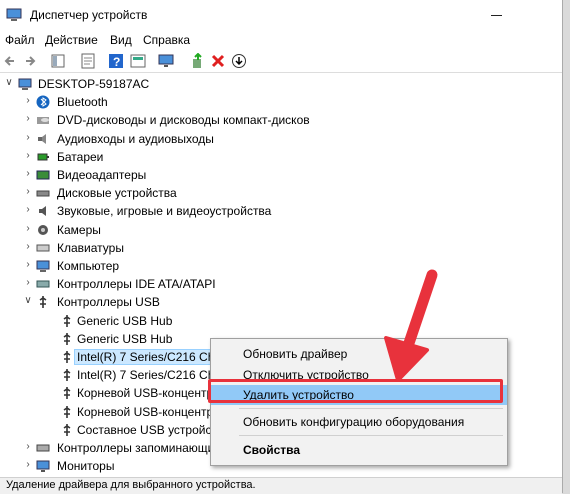 The height and width of the screenshot is (494, 570). Describe the element at coordinates (102, 175) in the screenshot. I see `tree-label: Видеоадаптеры` at that location.